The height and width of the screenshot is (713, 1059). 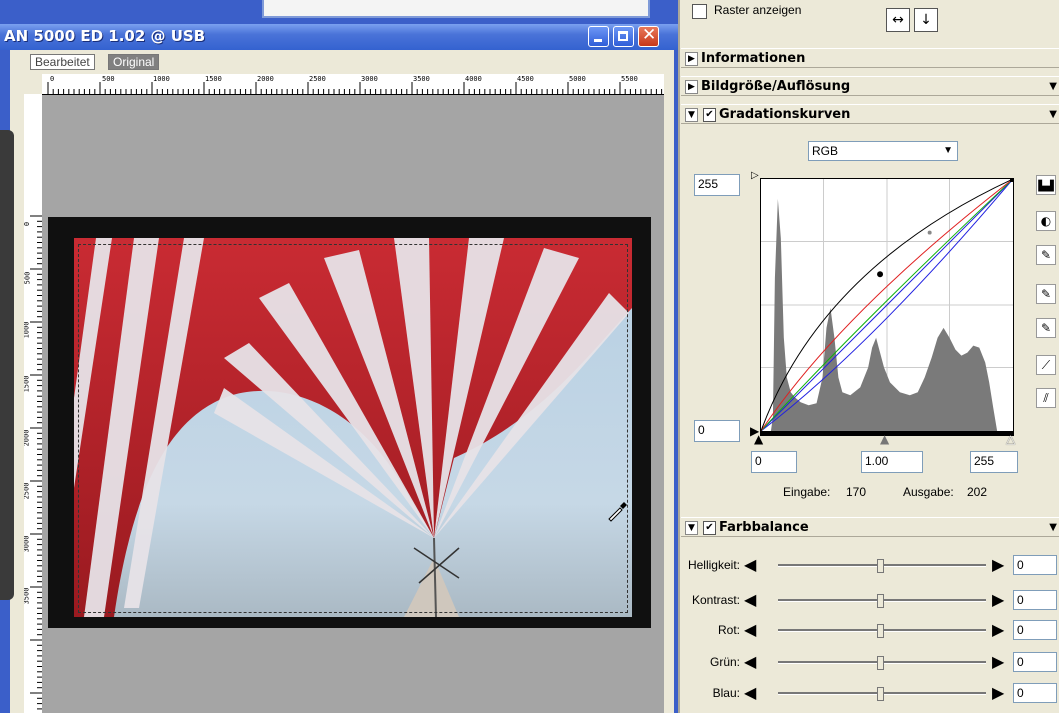 What do you see at coordinates (776, 86) in the screenshot?
I see `section-title: Bildgröße/Auflösung` at bounding box center [776, 86].